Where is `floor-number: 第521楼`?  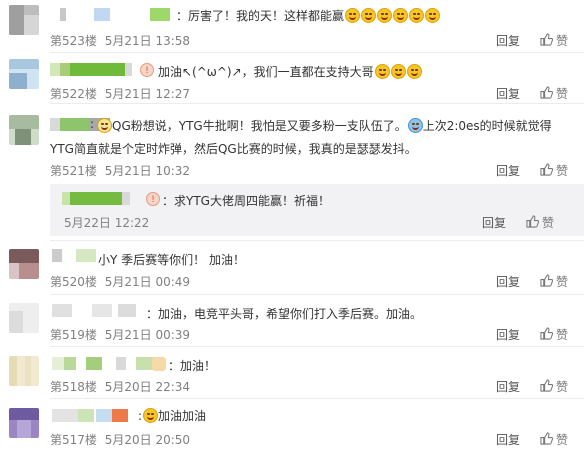
floor-number: 第521楼 is located at coordinates (73, 171).